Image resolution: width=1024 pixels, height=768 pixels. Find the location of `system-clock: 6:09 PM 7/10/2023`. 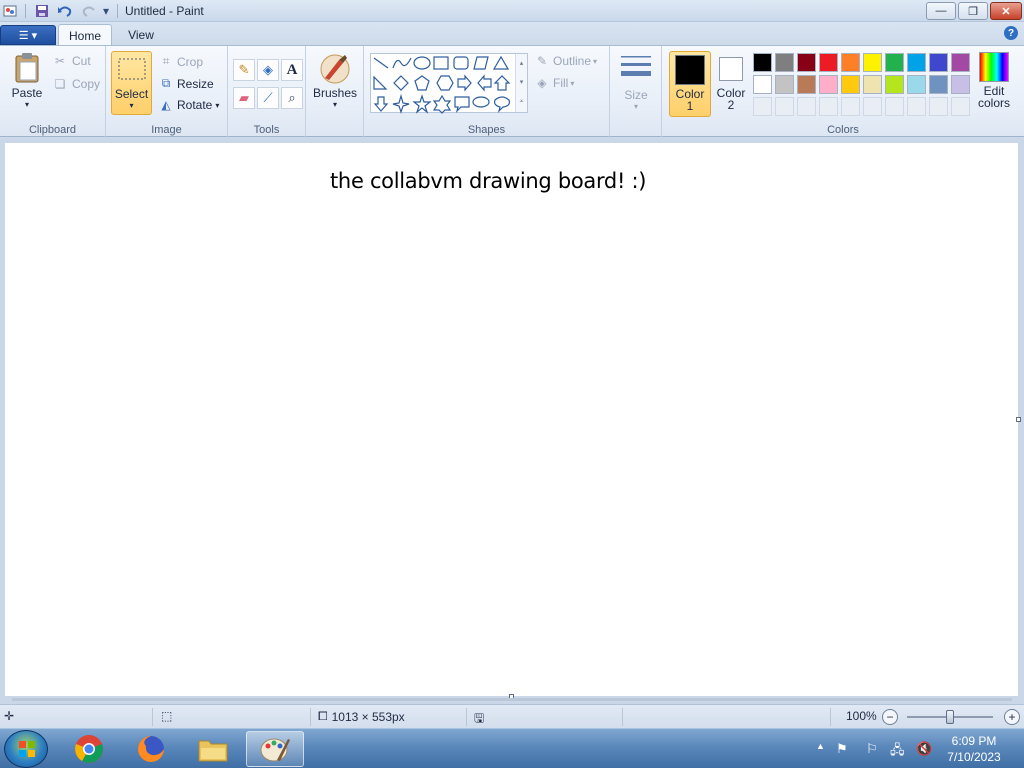

system-clock: 6:09 PM 7/10/2023 is located at coordinates (974, 749).